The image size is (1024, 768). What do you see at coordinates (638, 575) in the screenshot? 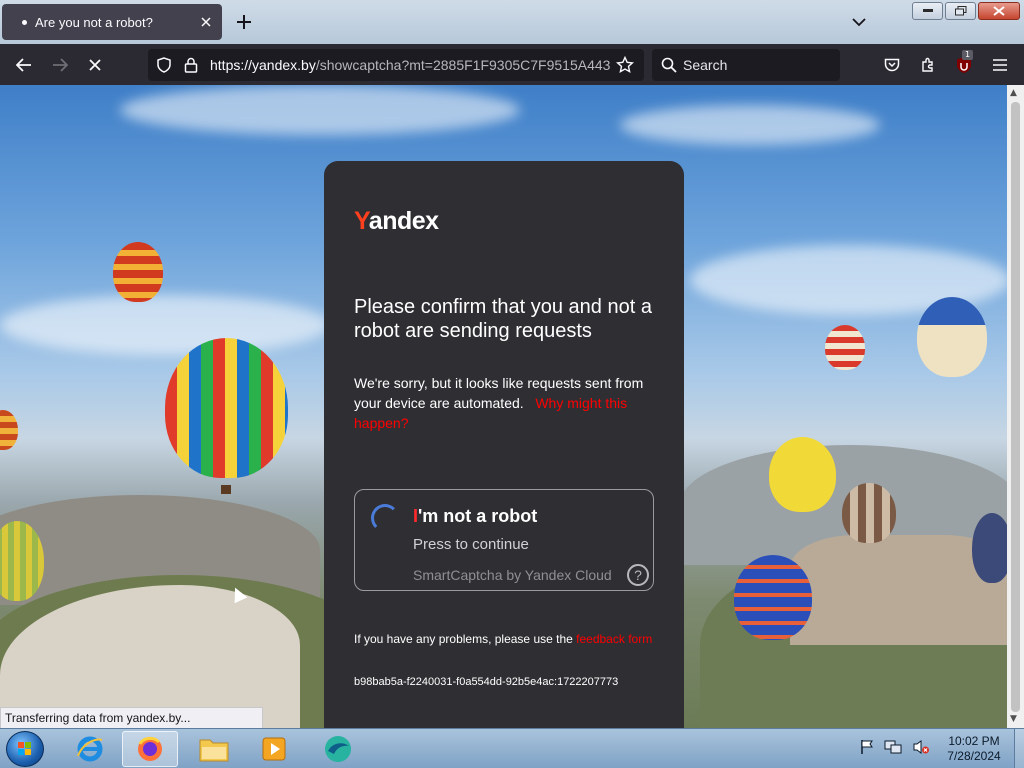
I see `help-icon: ?` at bounding box center [638, 575].